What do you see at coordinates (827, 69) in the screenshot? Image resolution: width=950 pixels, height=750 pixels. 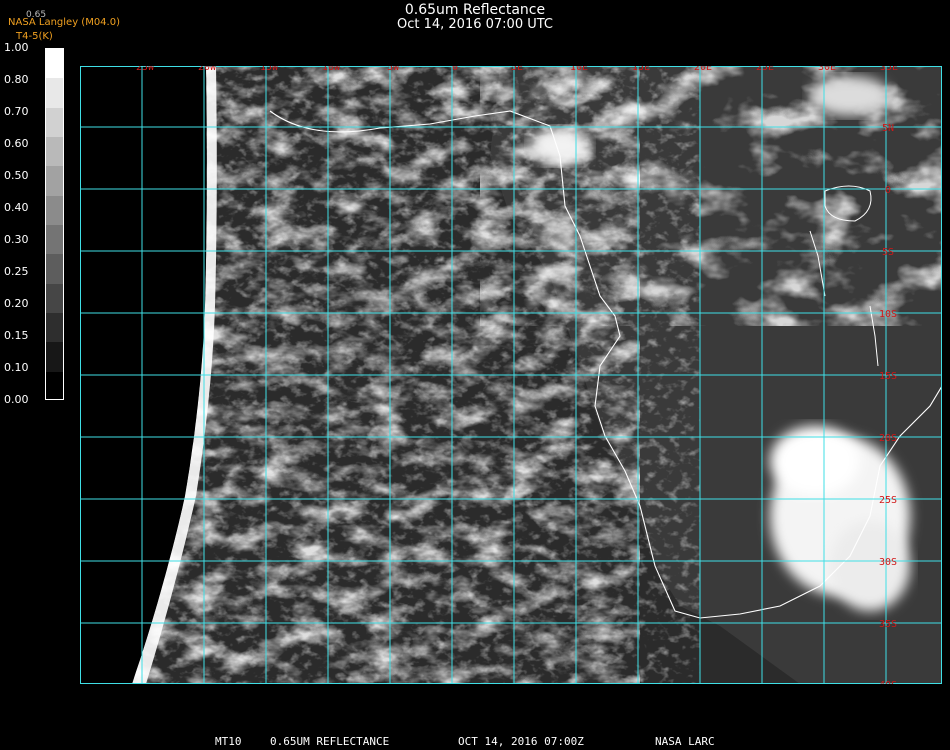 I see `lon-label: 30E` at bounding box center [827, 69].